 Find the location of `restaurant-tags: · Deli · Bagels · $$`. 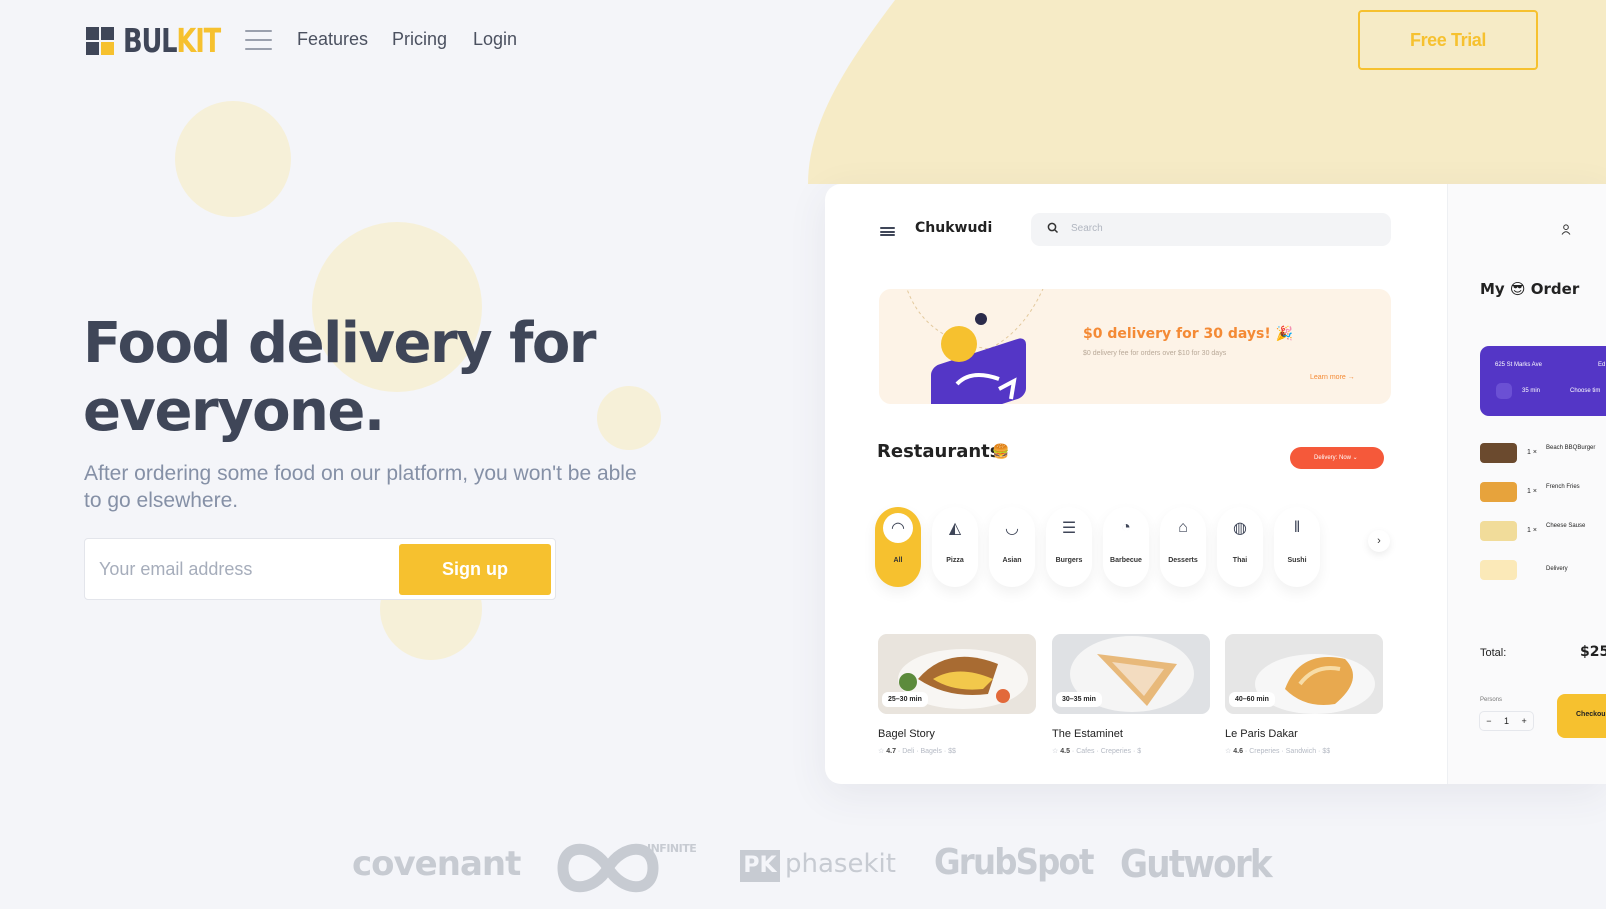

restaurant-tags: · Deli · Bagels · $$ is located at coordinates (926, 751).